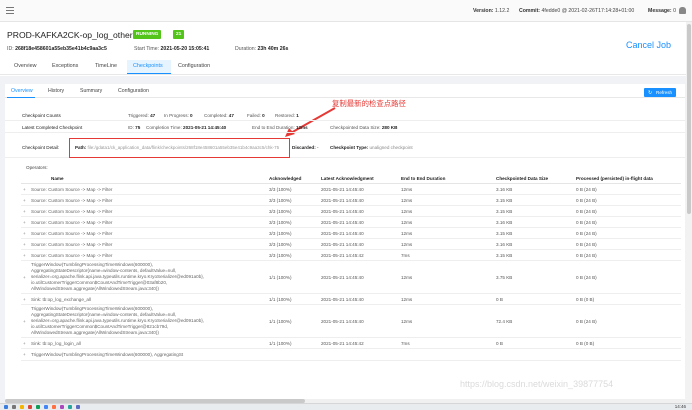 The height and width of the screenshot is (410, 692). What do you see at coordinates (22, 407) in the screenshot?
I see `explorer-icon` at bounding box center [22, 407].